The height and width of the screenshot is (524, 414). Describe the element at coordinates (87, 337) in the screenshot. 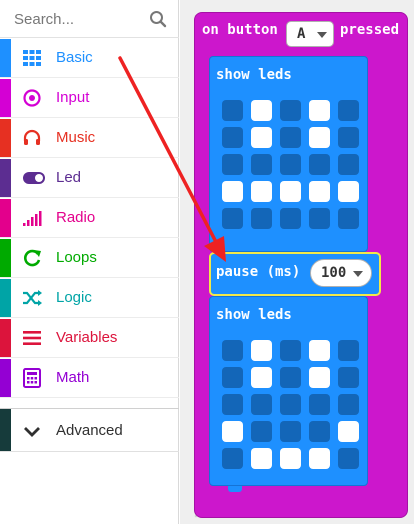

I see `category-label: Variables` at that location.